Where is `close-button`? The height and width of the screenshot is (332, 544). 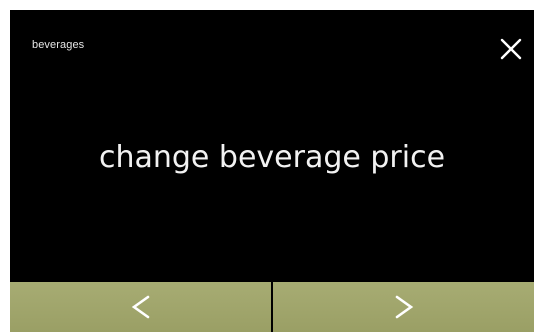 close-button is located at coordinates (511, 49).